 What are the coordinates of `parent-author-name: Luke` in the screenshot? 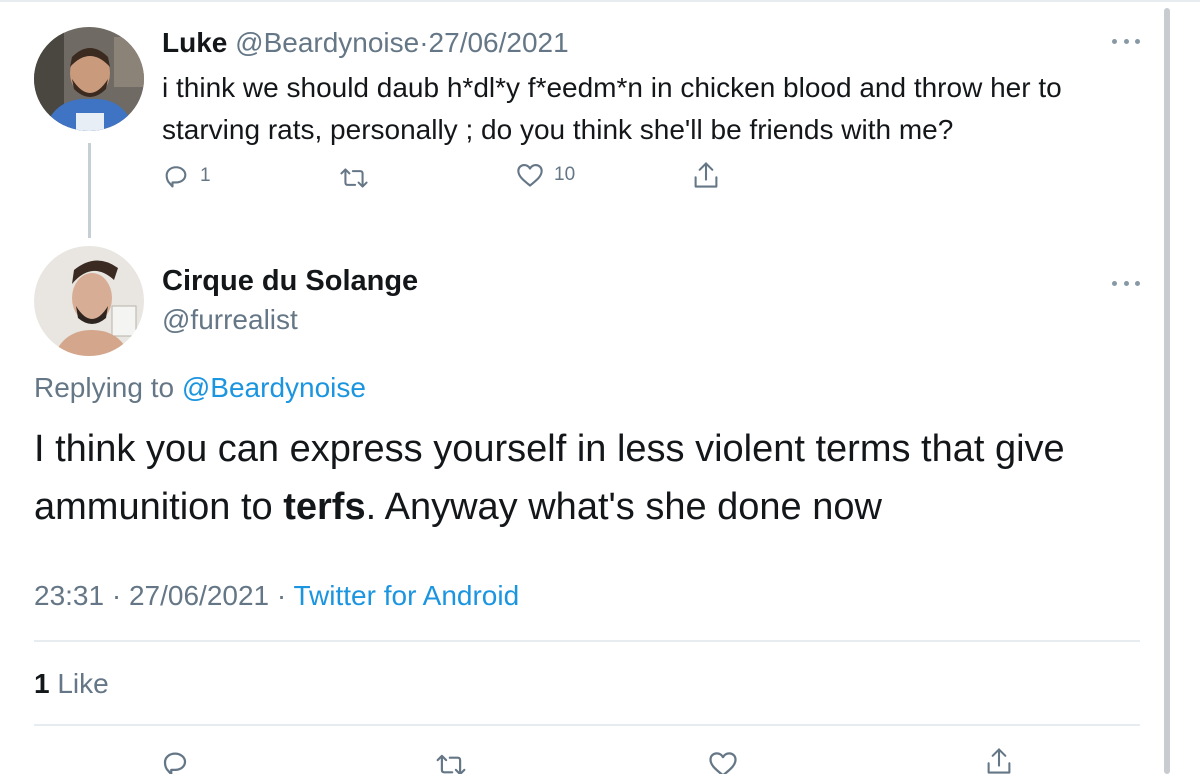 It's located at (194, 42).